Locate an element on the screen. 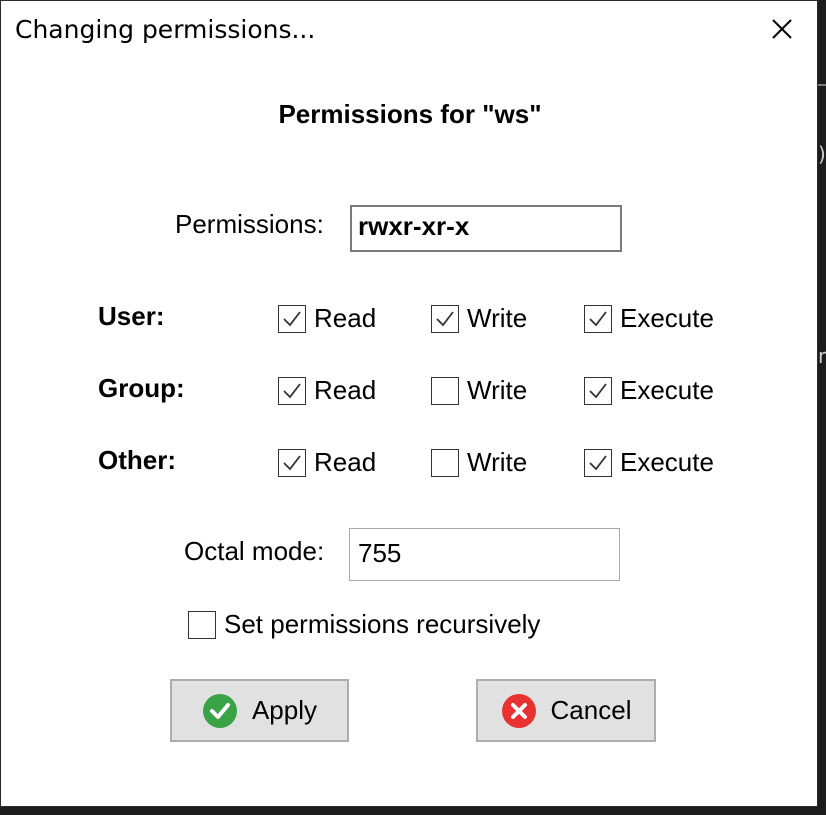 The height and width of the screenshot is (815, 826). dialog-heading: Permissions for "ws" is located at coordinates (410, 114).